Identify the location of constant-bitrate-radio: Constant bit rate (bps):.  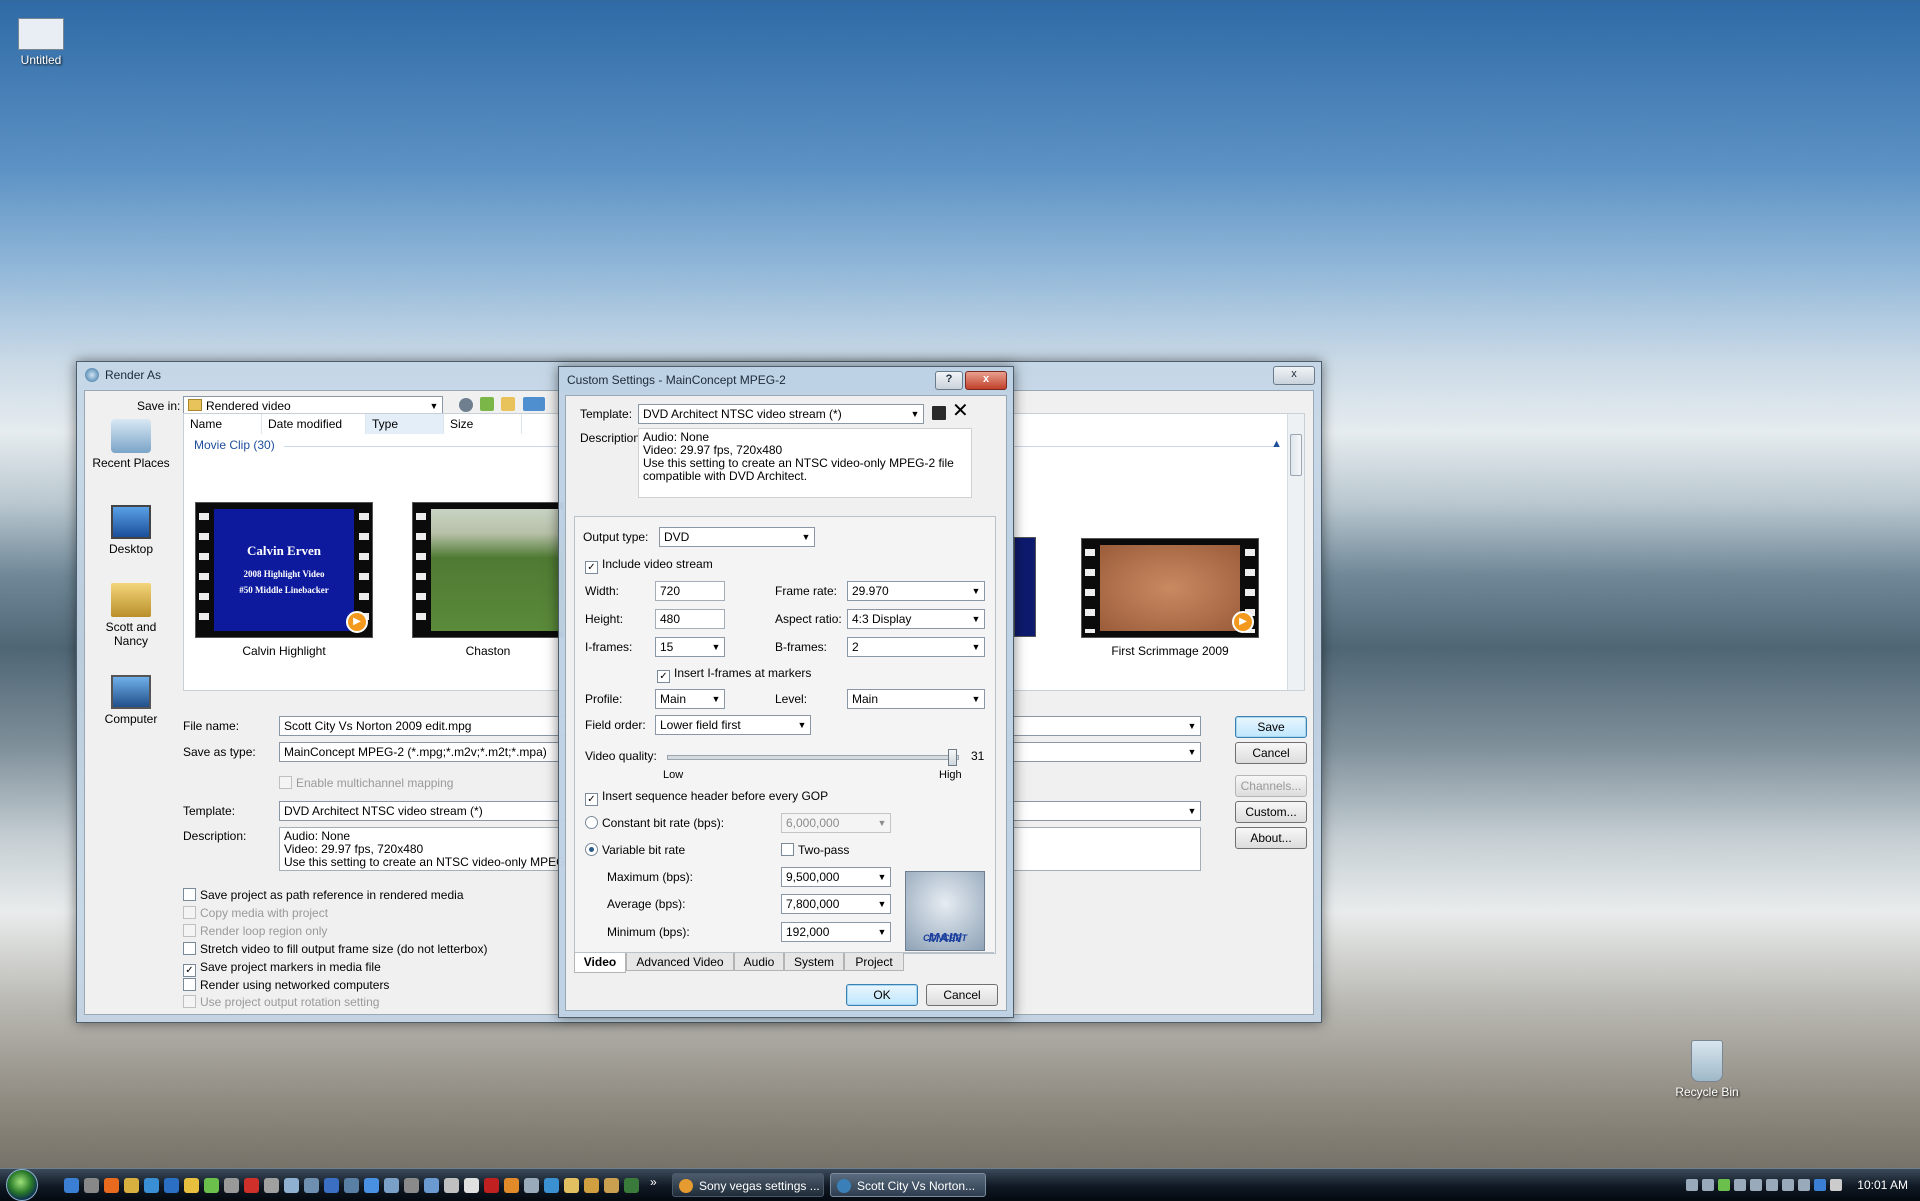
(654, 823).